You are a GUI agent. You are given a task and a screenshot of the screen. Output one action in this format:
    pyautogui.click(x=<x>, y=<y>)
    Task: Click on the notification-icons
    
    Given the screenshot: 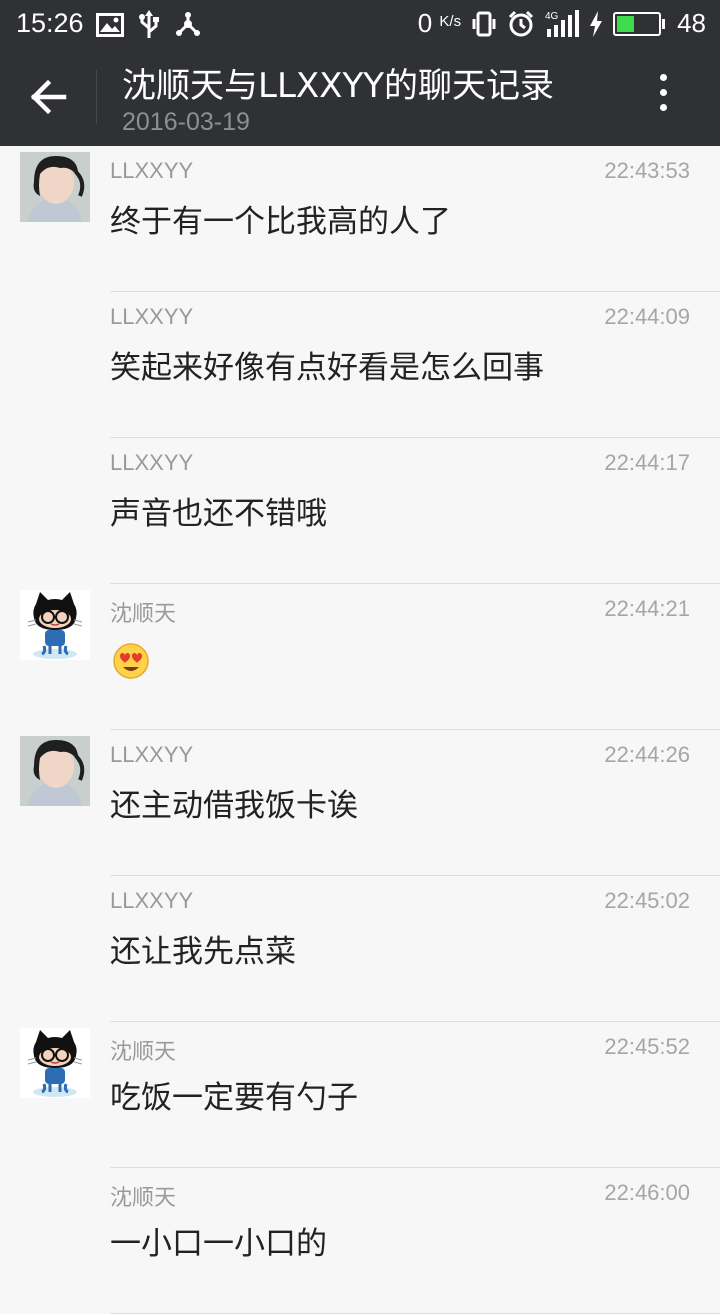 What is the action you would take?
    pyautogui.click(x=149, y=25)
    